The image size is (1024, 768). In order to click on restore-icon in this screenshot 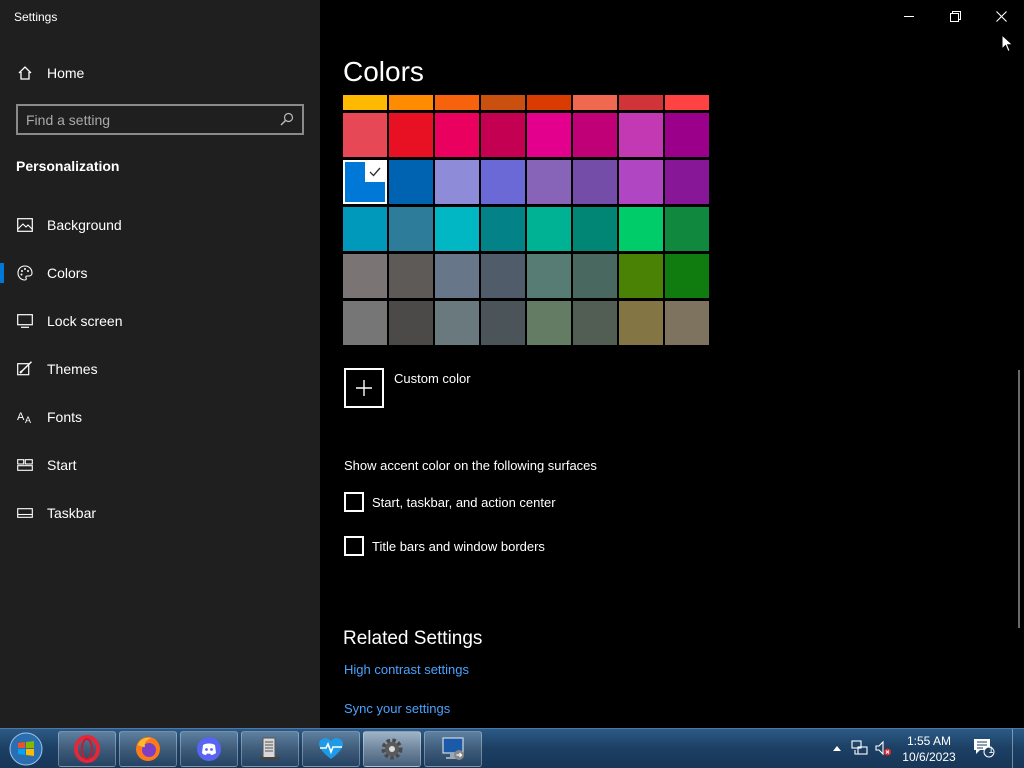, I will do `click(955, 16)`.